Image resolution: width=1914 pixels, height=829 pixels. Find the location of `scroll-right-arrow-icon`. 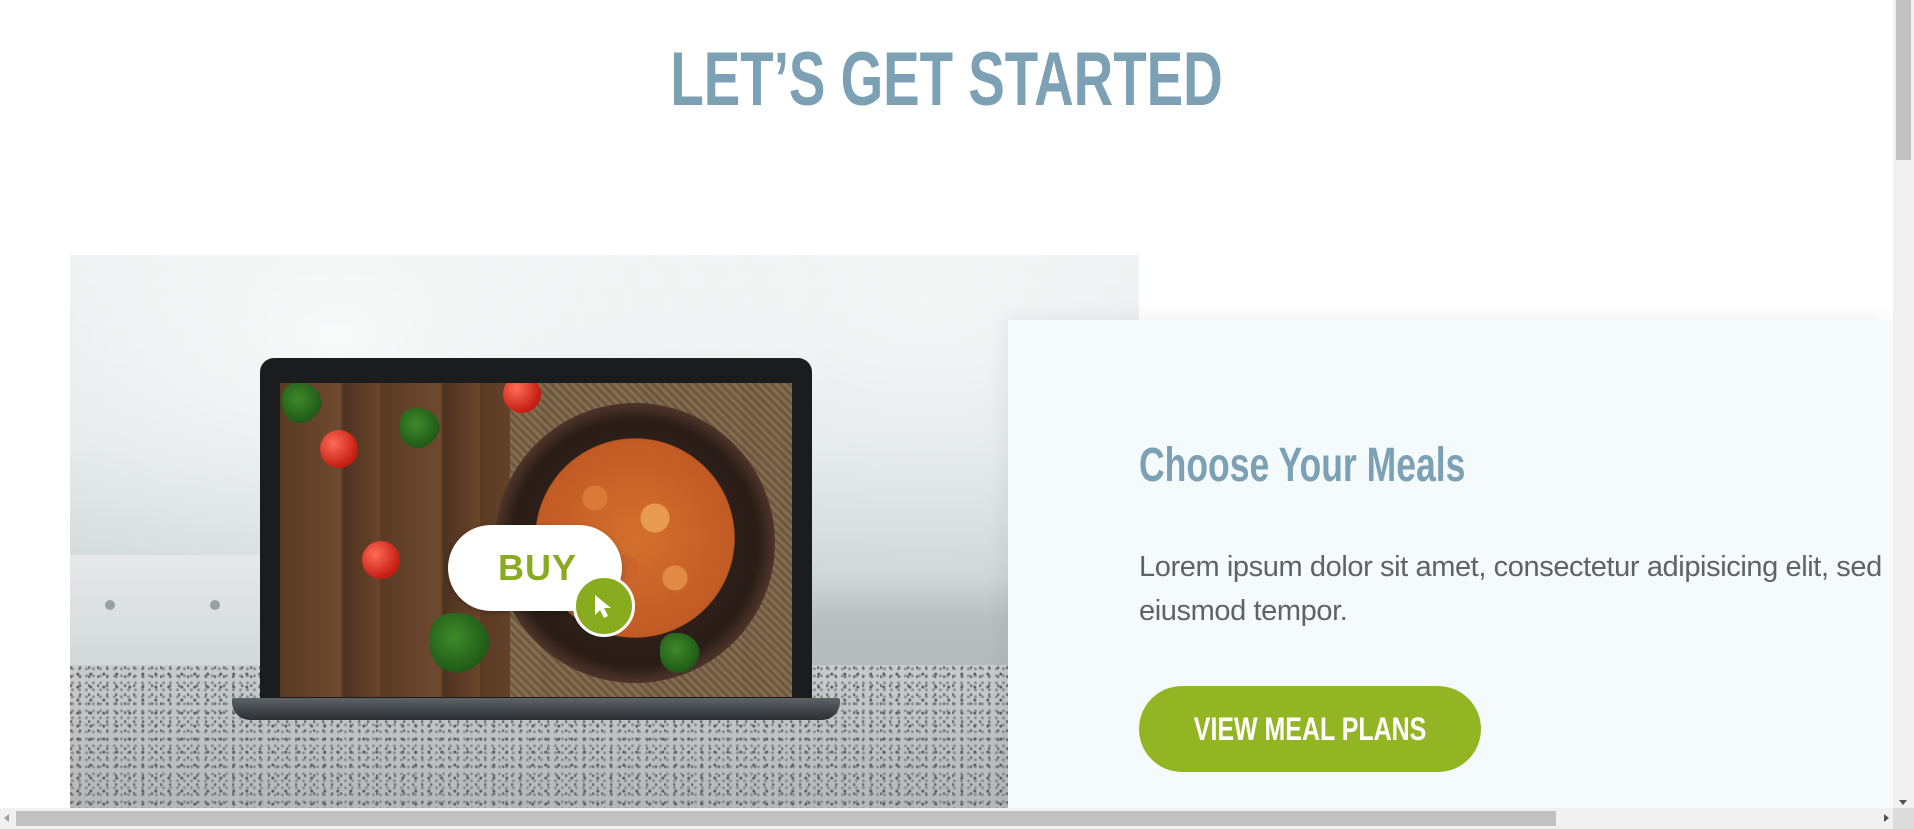

scroll-right-arrow-icon is located at coordinates (1886, 818).